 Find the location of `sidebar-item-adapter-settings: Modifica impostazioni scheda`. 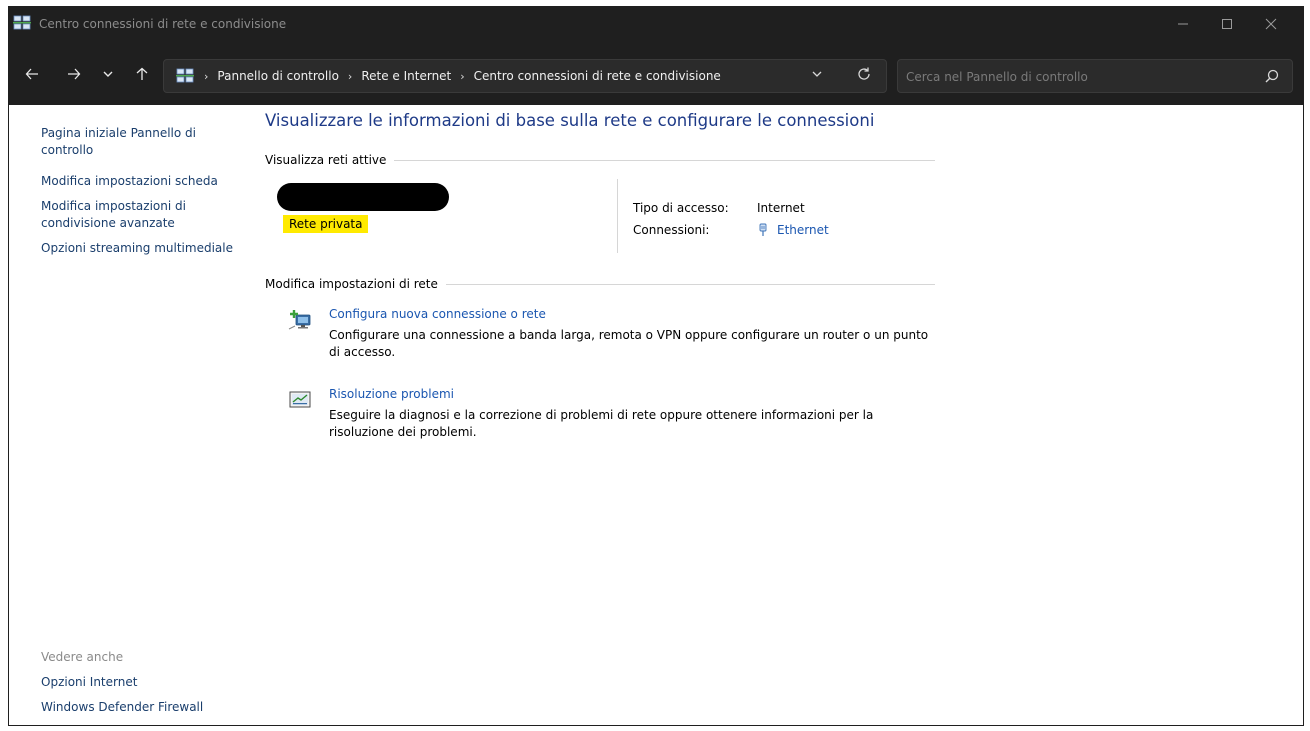

sidebar-item-adapter-settings: Modifica impostazioni scheda is located at coordinates (141, 181).